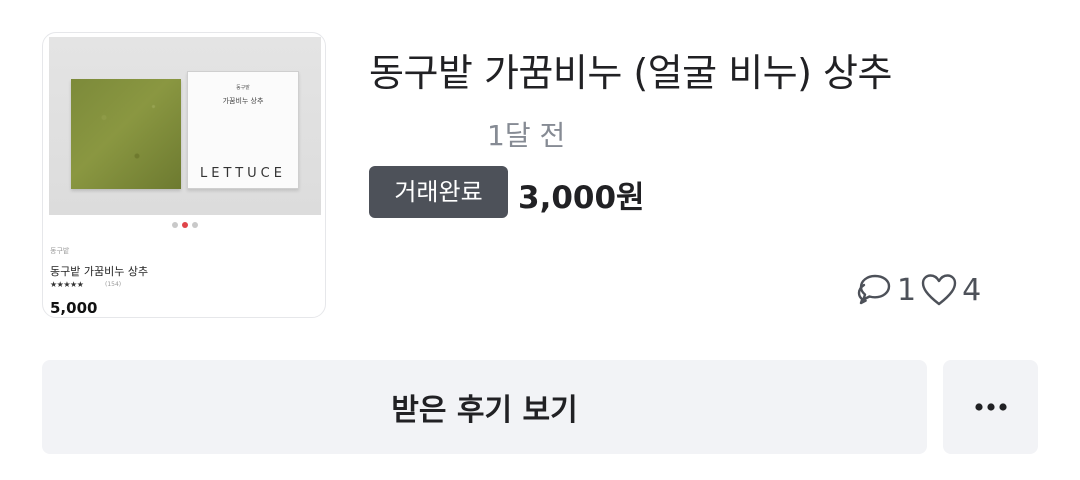  I want to click on thumbnail-review-count: (154), so click(113, 284).